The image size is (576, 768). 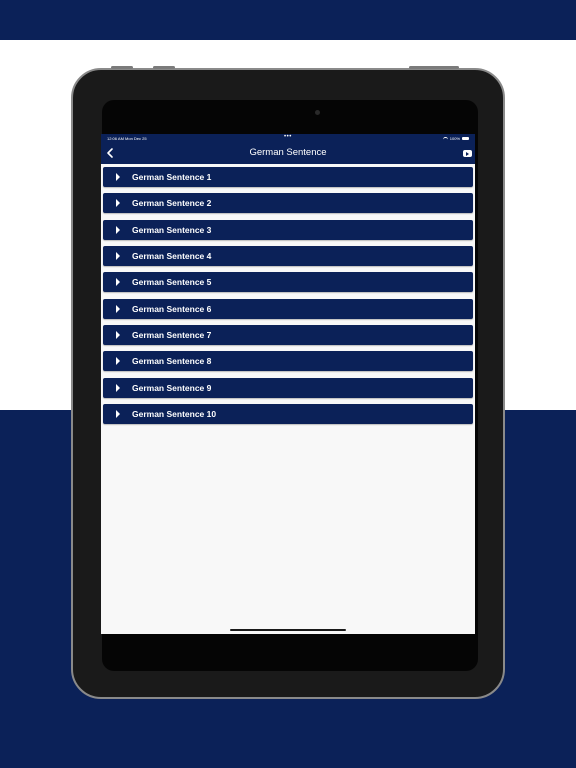 I want to click on status-right: 100%, so click(x=455, y=138).